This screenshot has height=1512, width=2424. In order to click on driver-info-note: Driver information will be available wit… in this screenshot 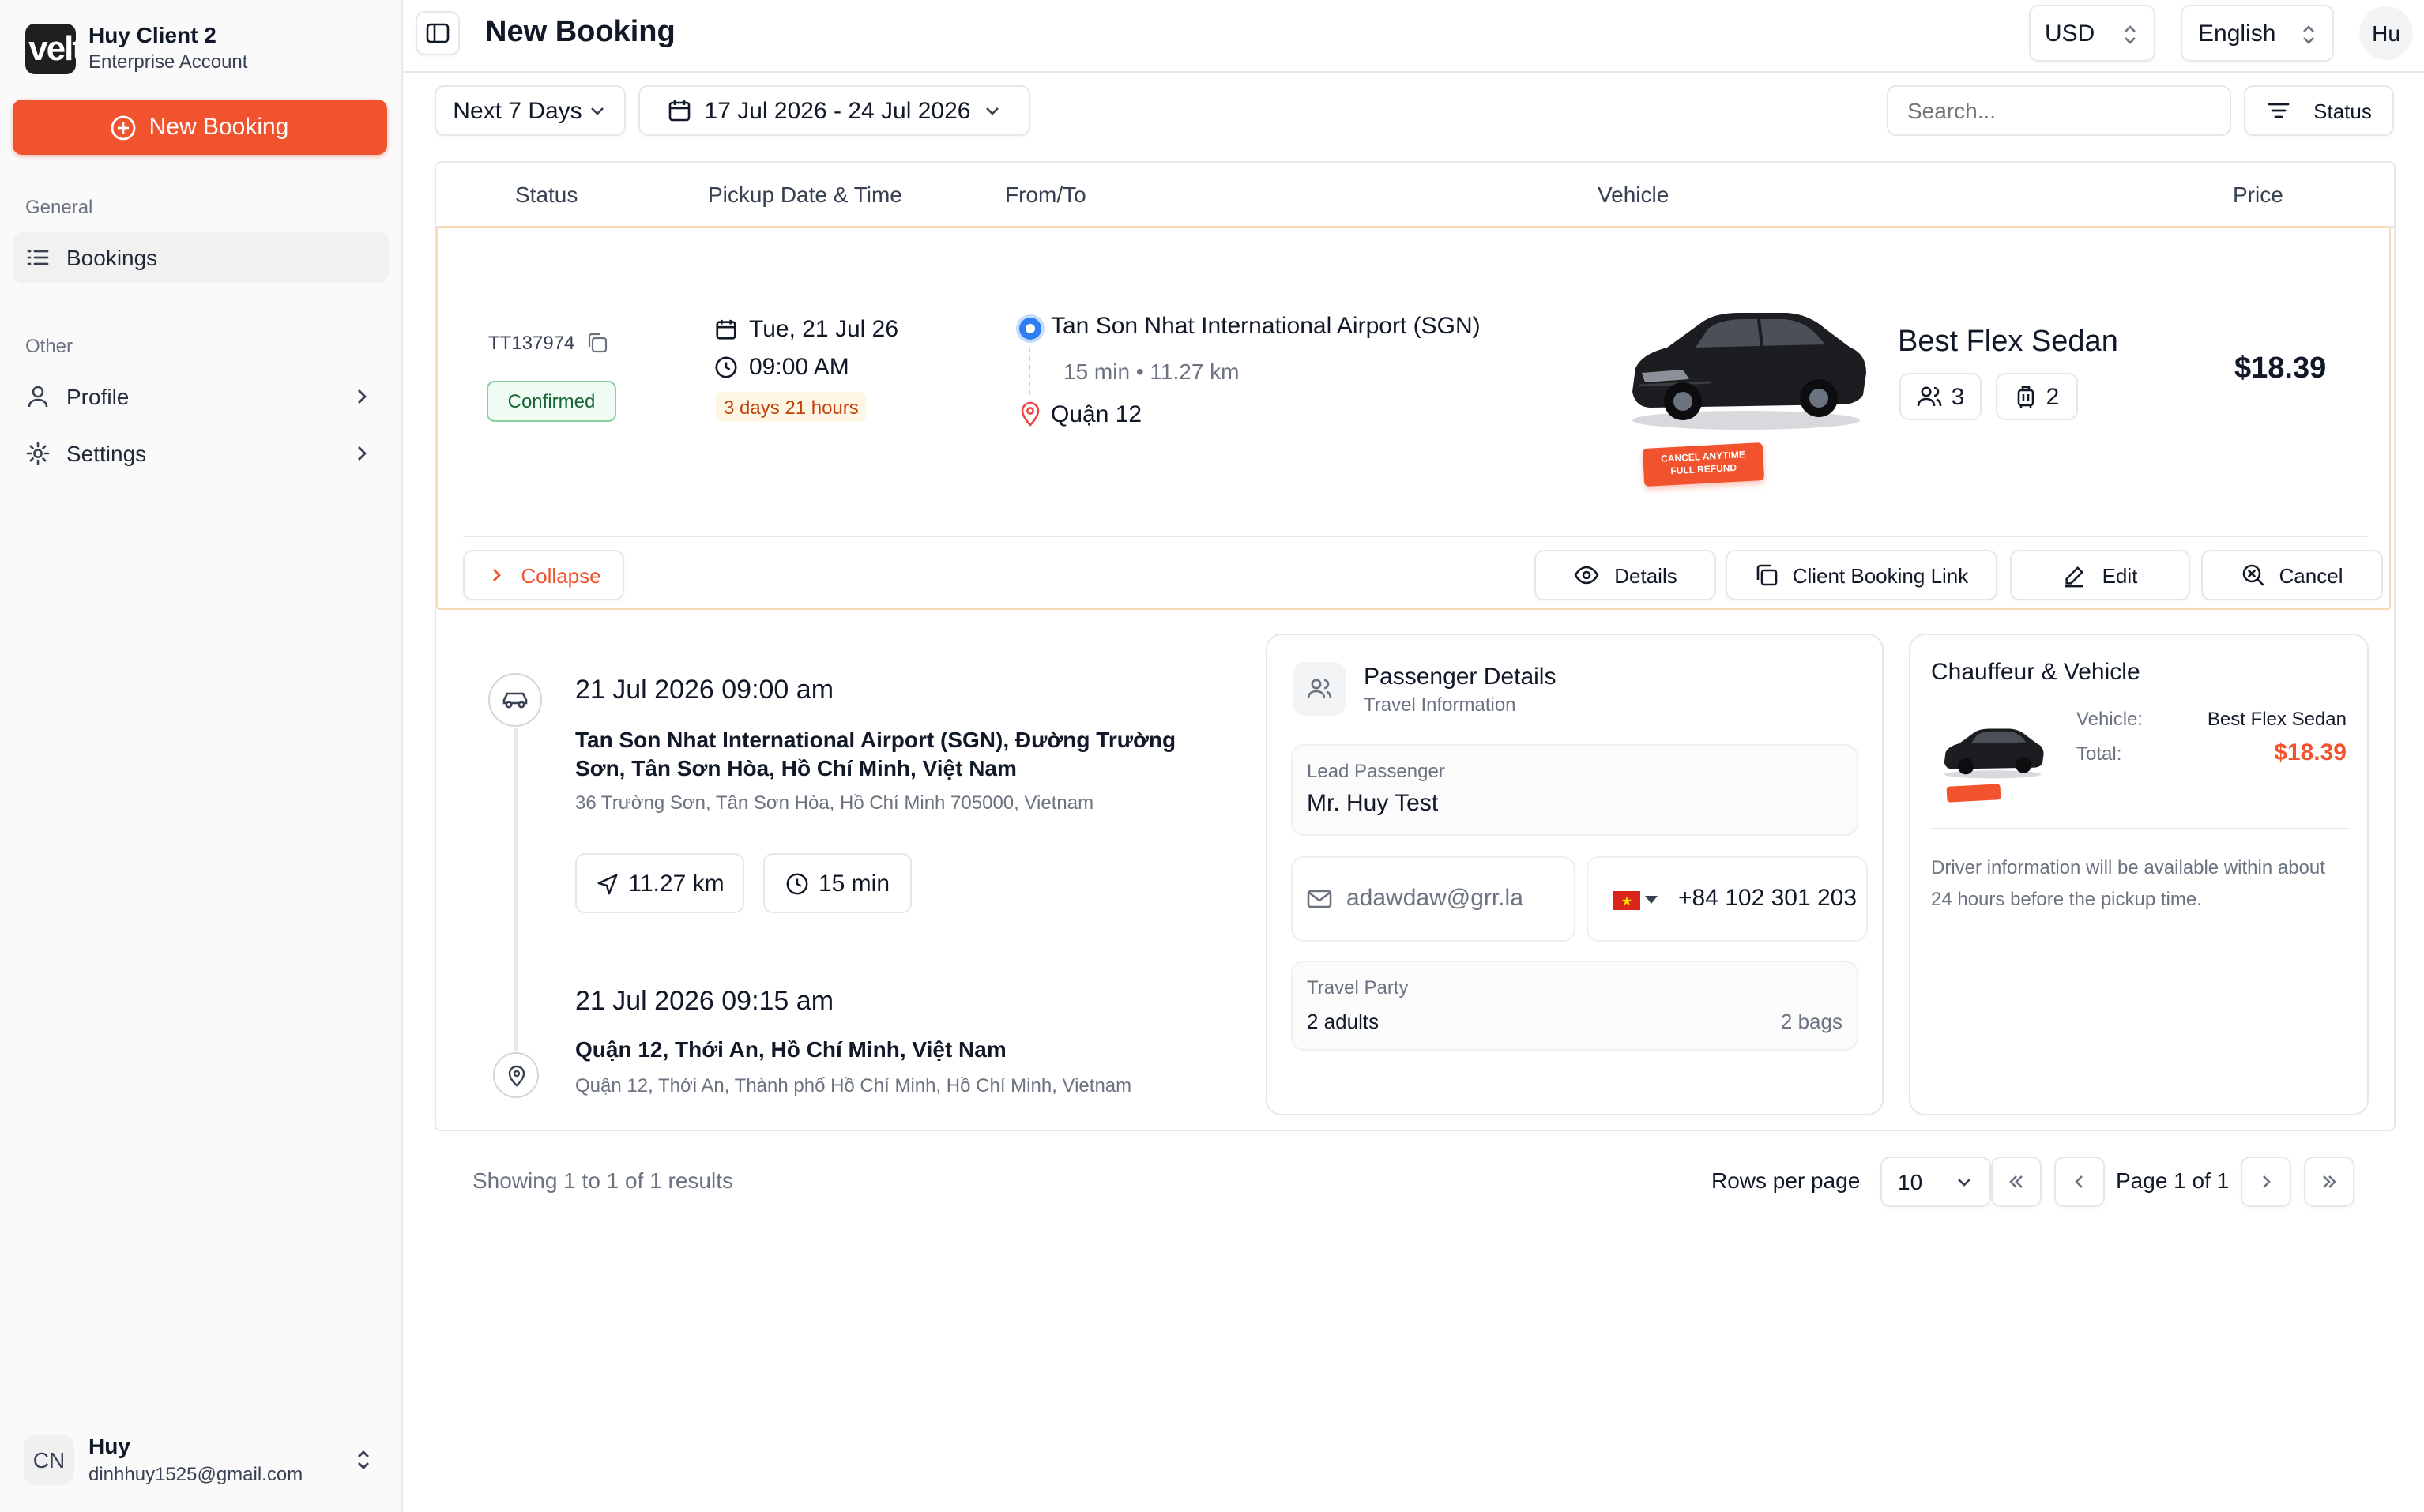, I will do `click(2128, 883)`.